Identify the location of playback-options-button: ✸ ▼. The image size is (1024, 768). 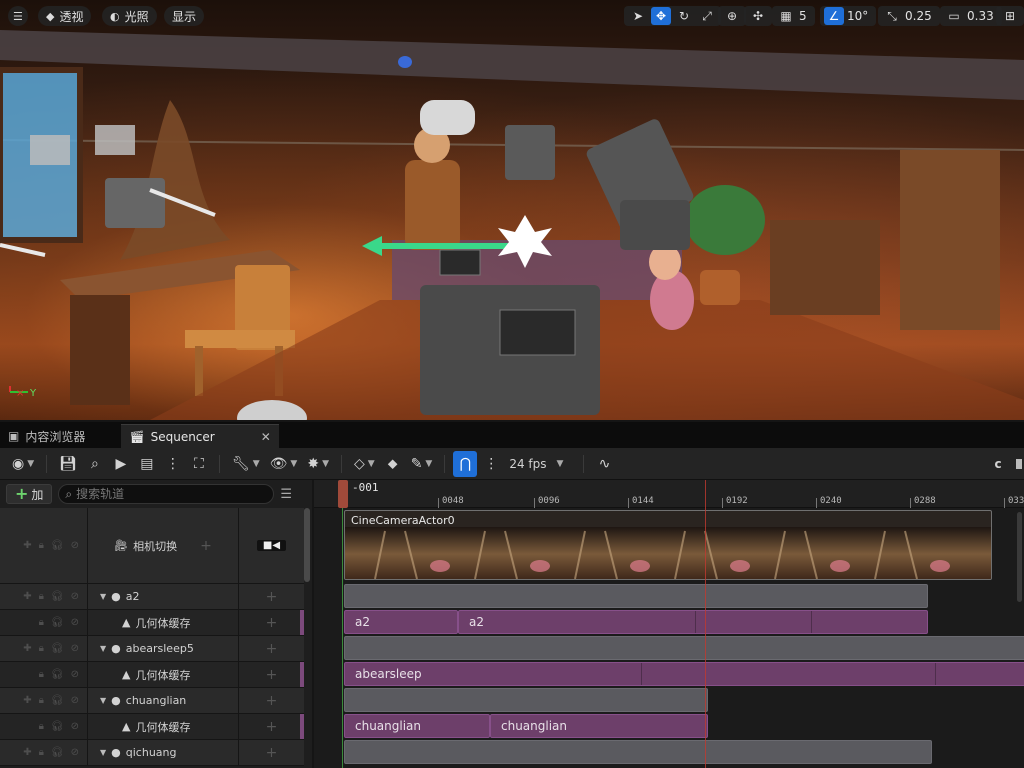
(318, 464).